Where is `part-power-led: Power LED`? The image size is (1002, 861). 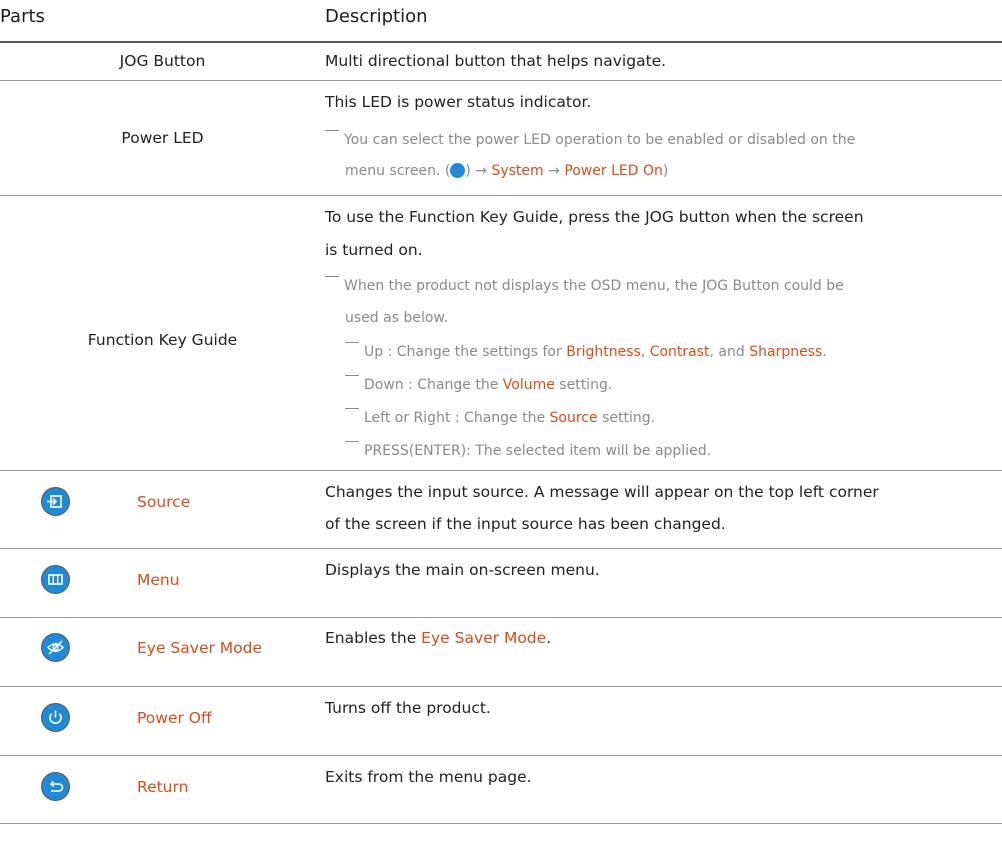
part-power-led: Power LED is located at coordinates (162, 138).